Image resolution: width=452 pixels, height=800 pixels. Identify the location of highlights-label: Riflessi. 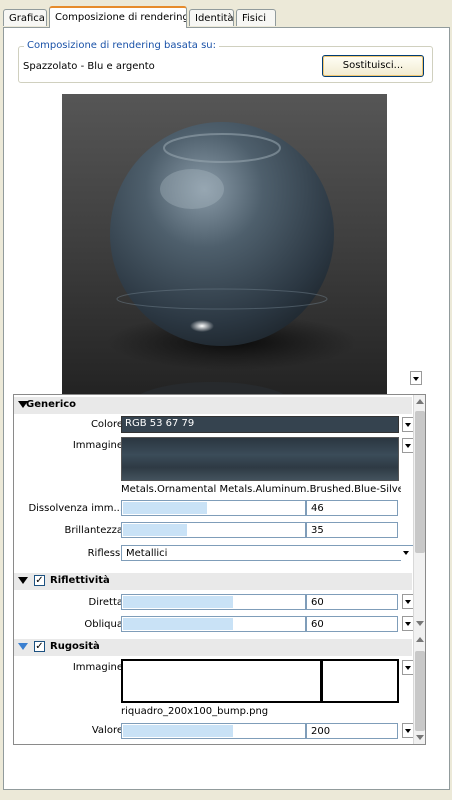
(105, 553).